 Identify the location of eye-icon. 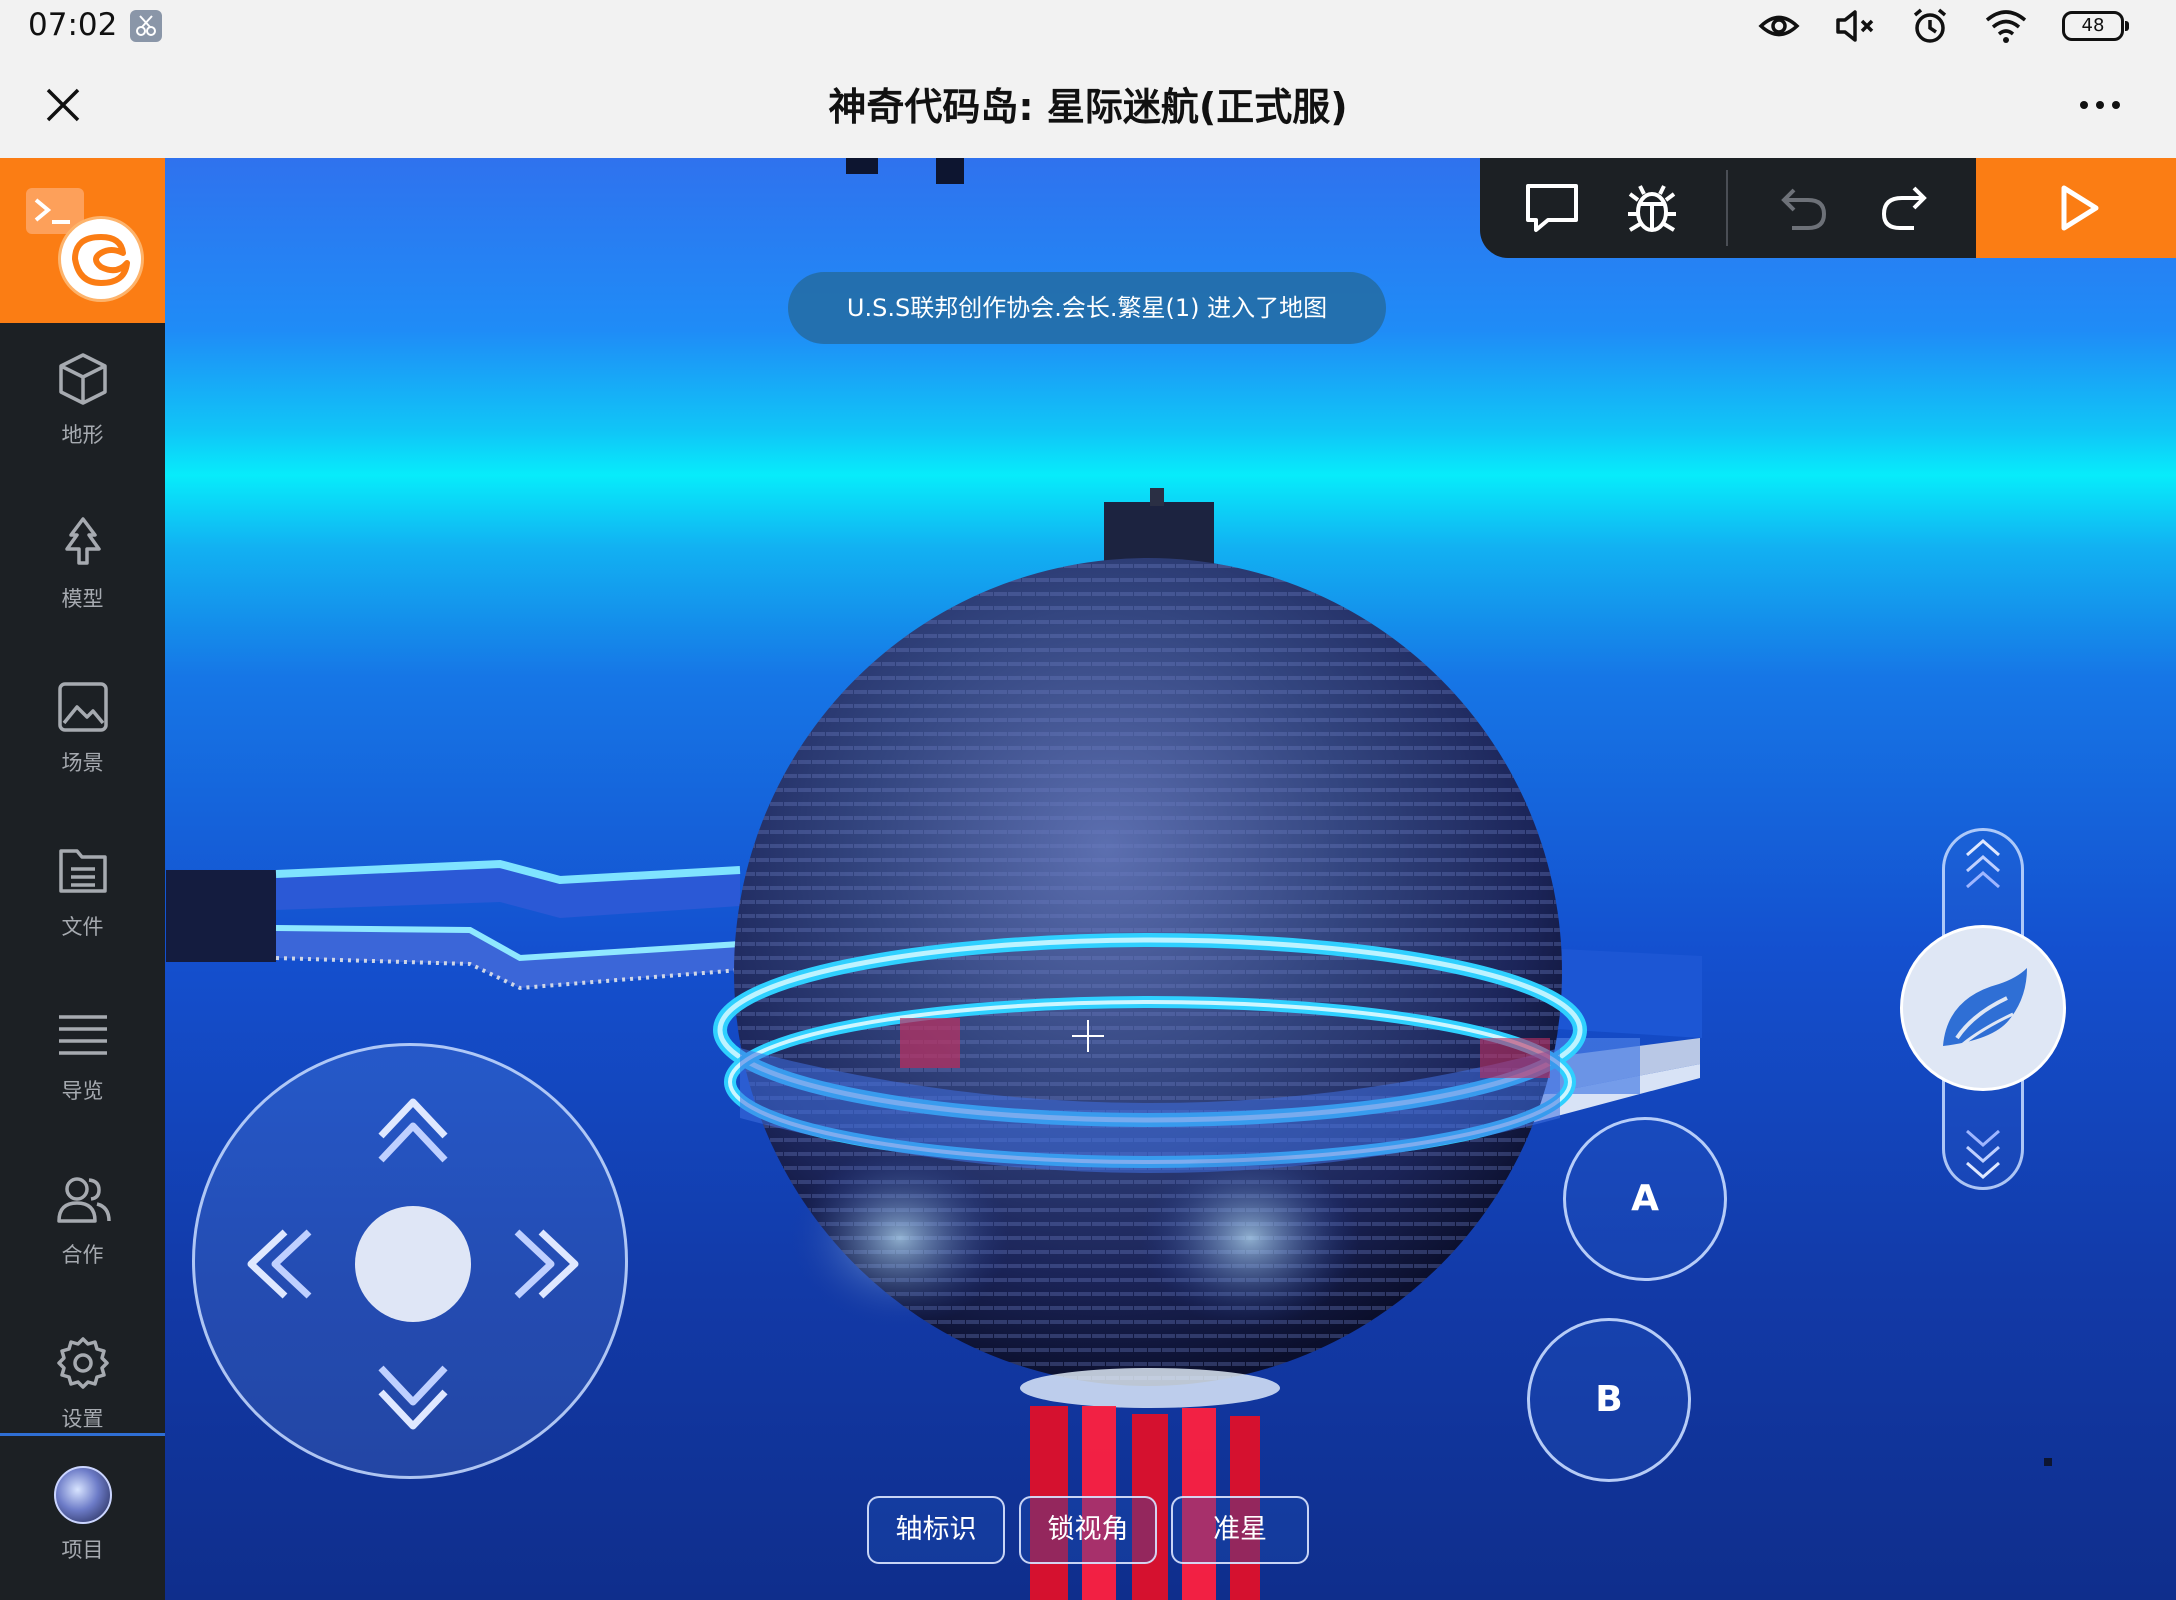
(1779, 26).